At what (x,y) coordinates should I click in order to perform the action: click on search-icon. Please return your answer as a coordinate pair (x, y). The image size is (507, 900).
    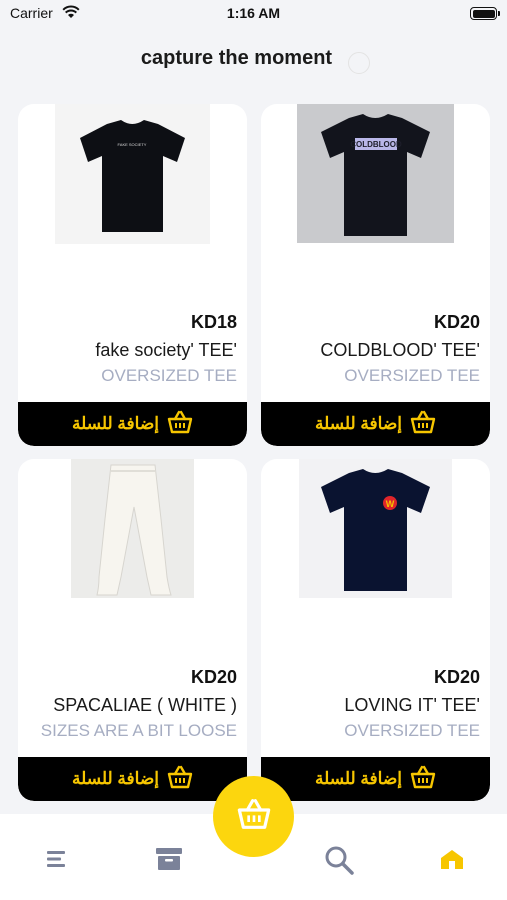
    Looking at the image, I should click on (338, 859).